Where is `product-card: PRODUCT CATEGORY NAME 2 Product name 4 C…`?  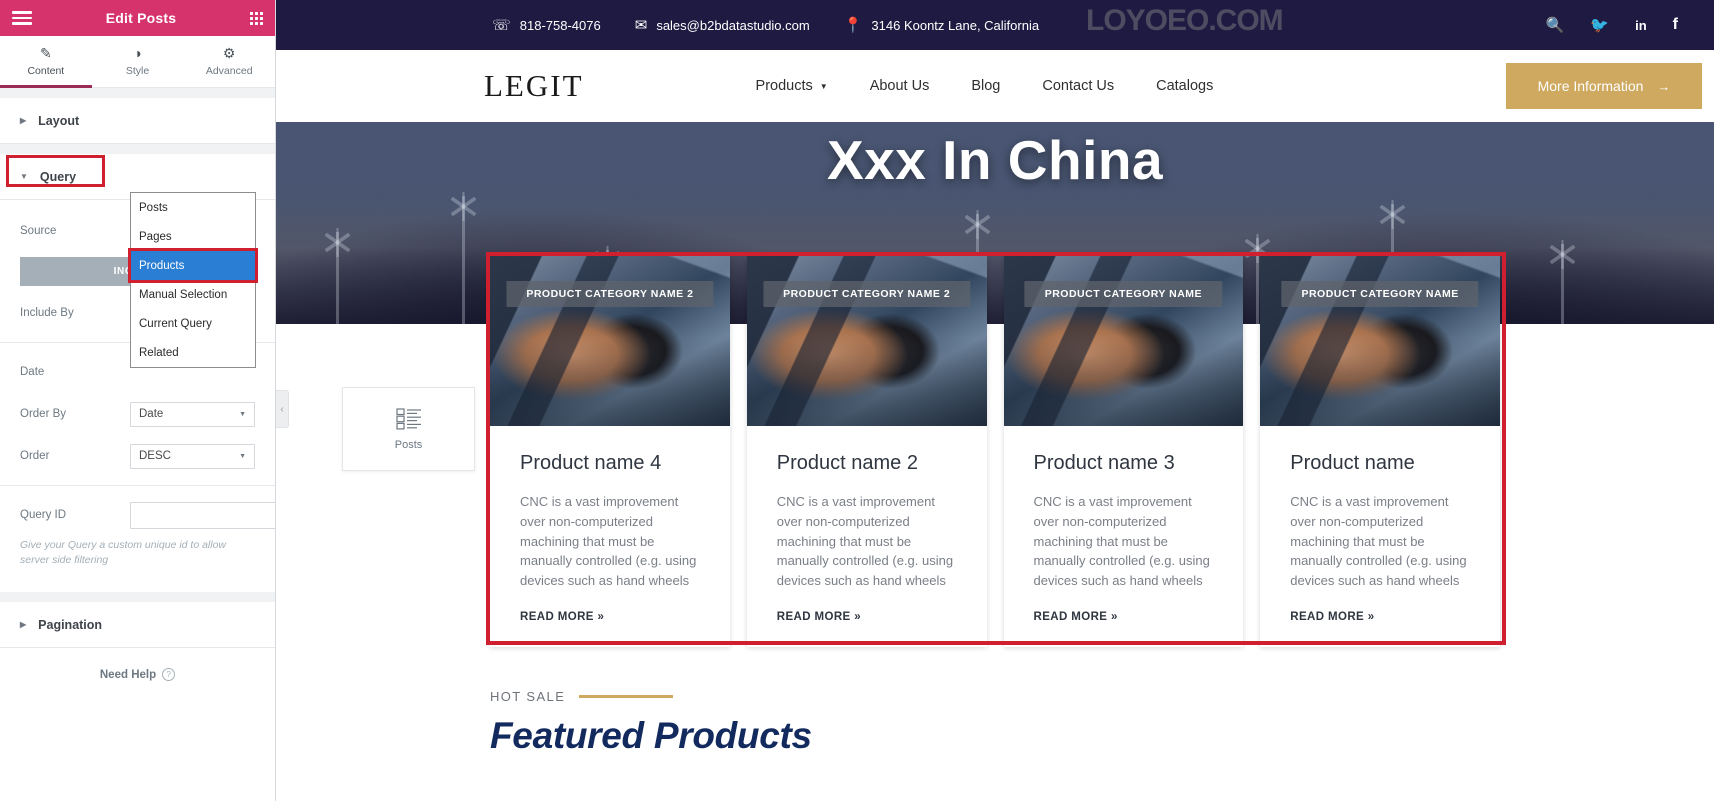
product-card: PRODUCT CATEGORY NAME 2 Product name 4 C… is located at coordinates (610, 451).